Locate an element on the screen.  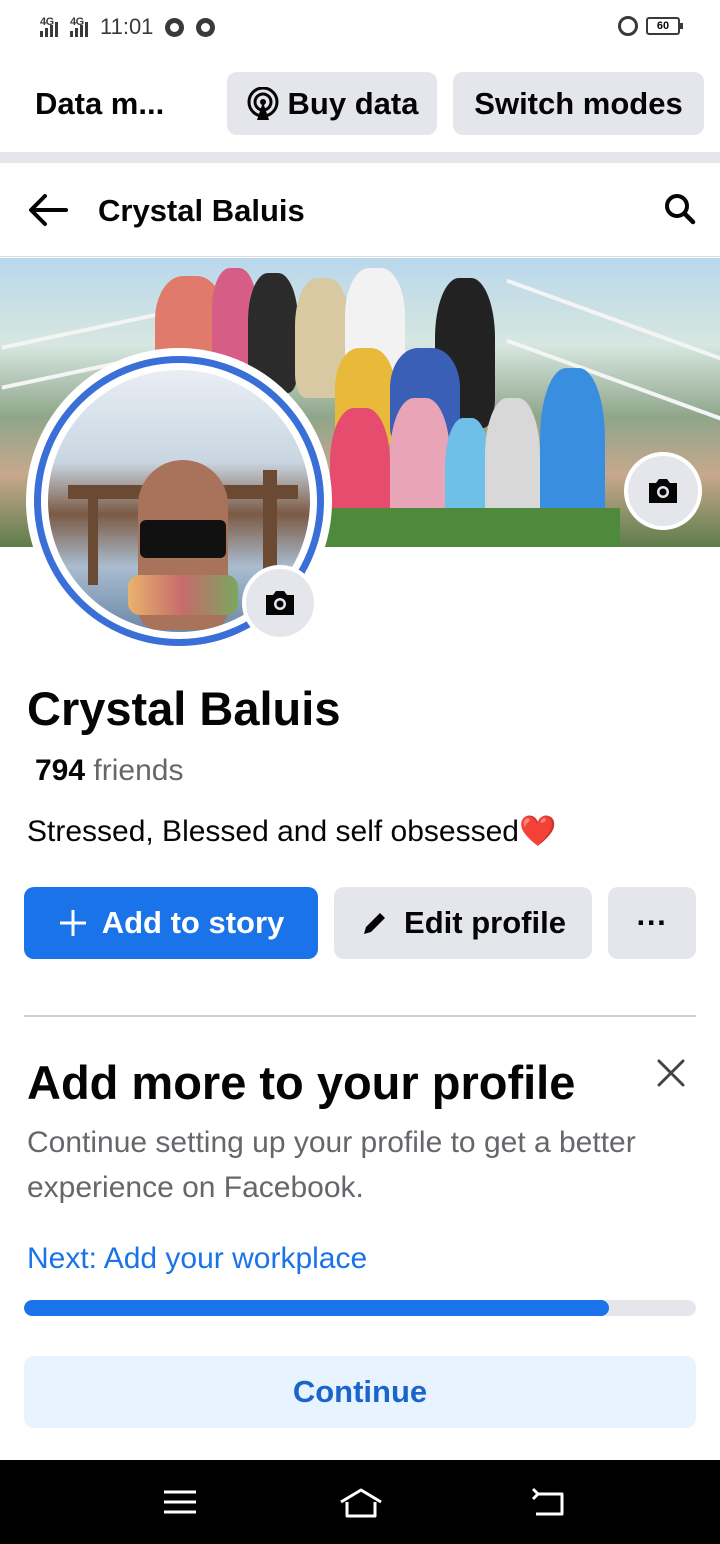
system-nav-bar is located at coordinates (360, 1502).